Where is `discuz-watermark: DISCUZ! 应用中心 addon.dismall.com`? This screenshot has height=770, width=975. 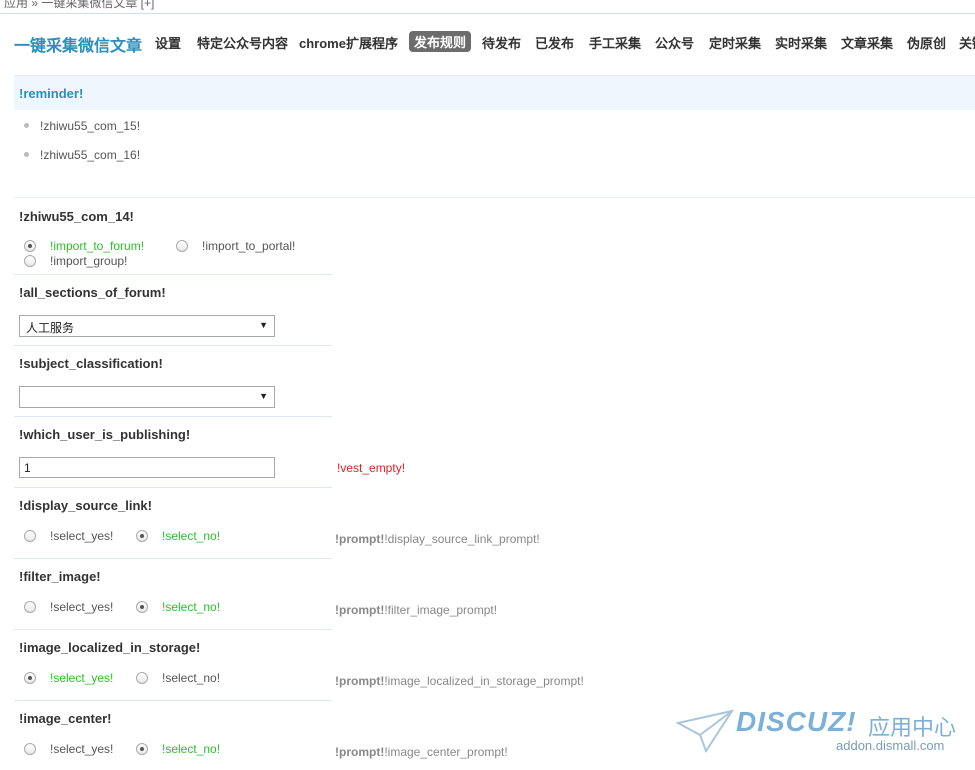 discuz-watermark: DISCUZ! 应用中心 addon.dismall.com is located at coordinates (821, 734).